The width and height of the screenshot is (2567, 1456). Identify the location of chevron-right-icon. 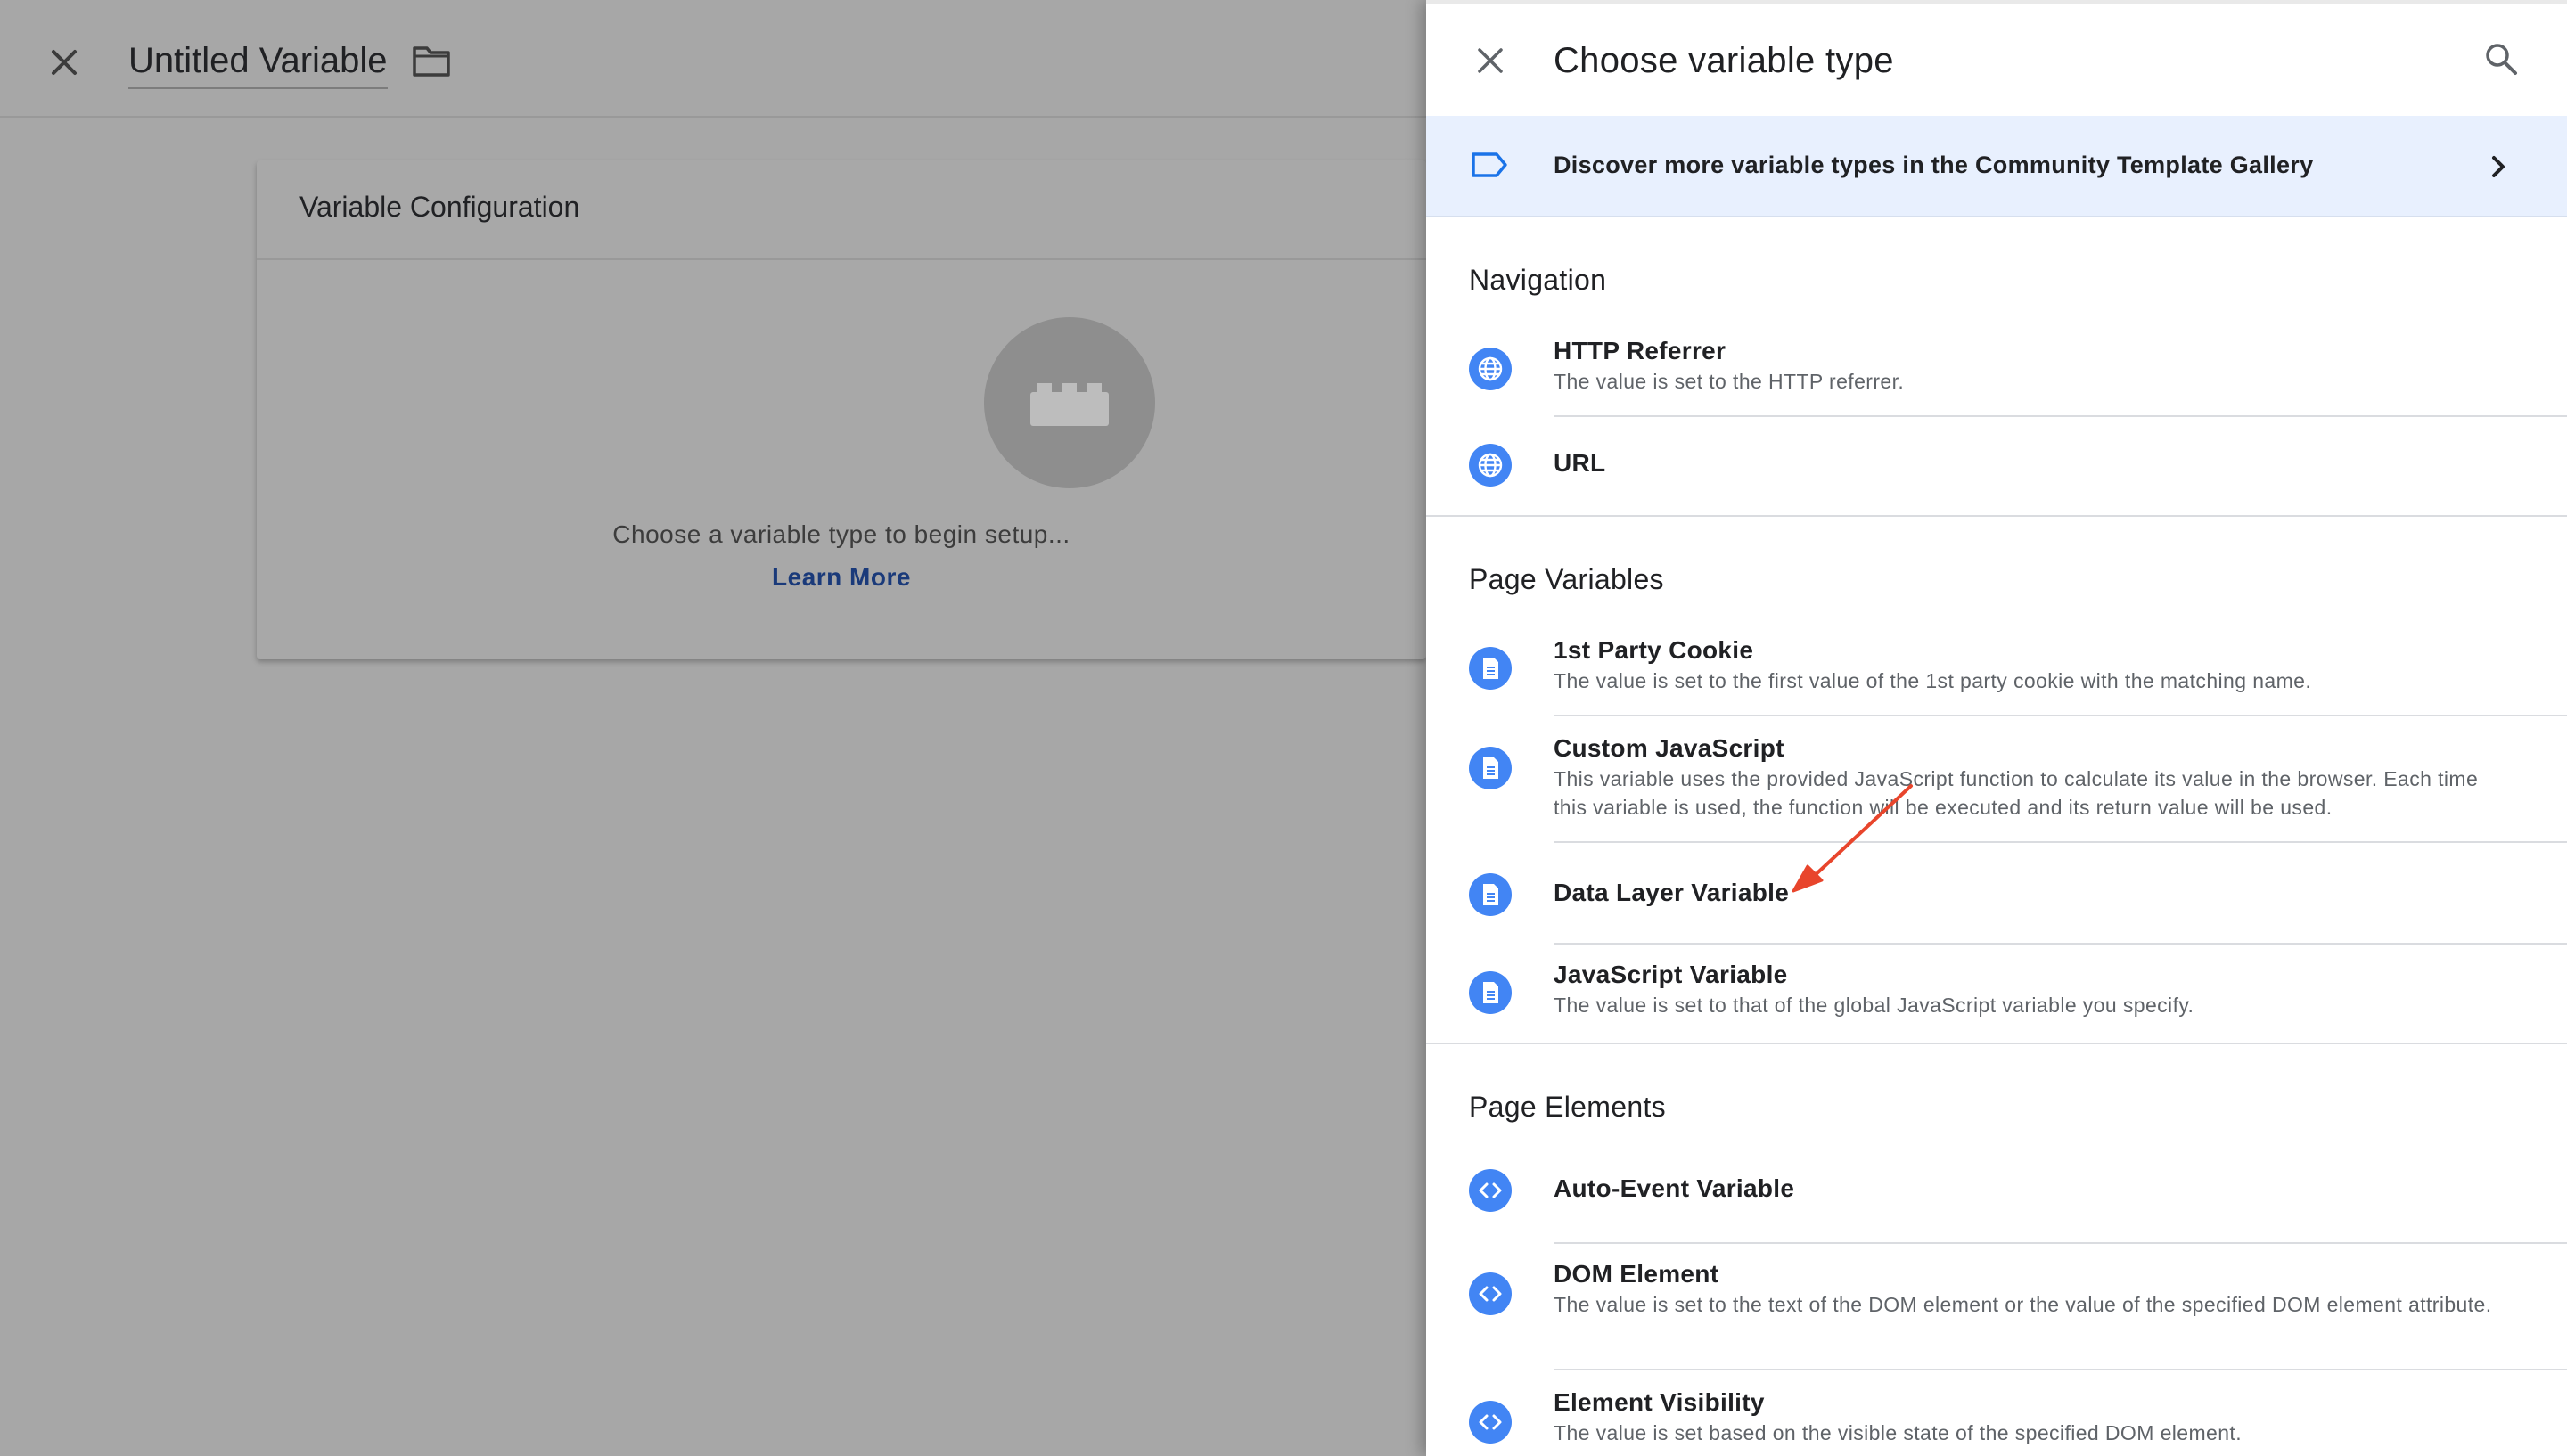
(2499, 166).